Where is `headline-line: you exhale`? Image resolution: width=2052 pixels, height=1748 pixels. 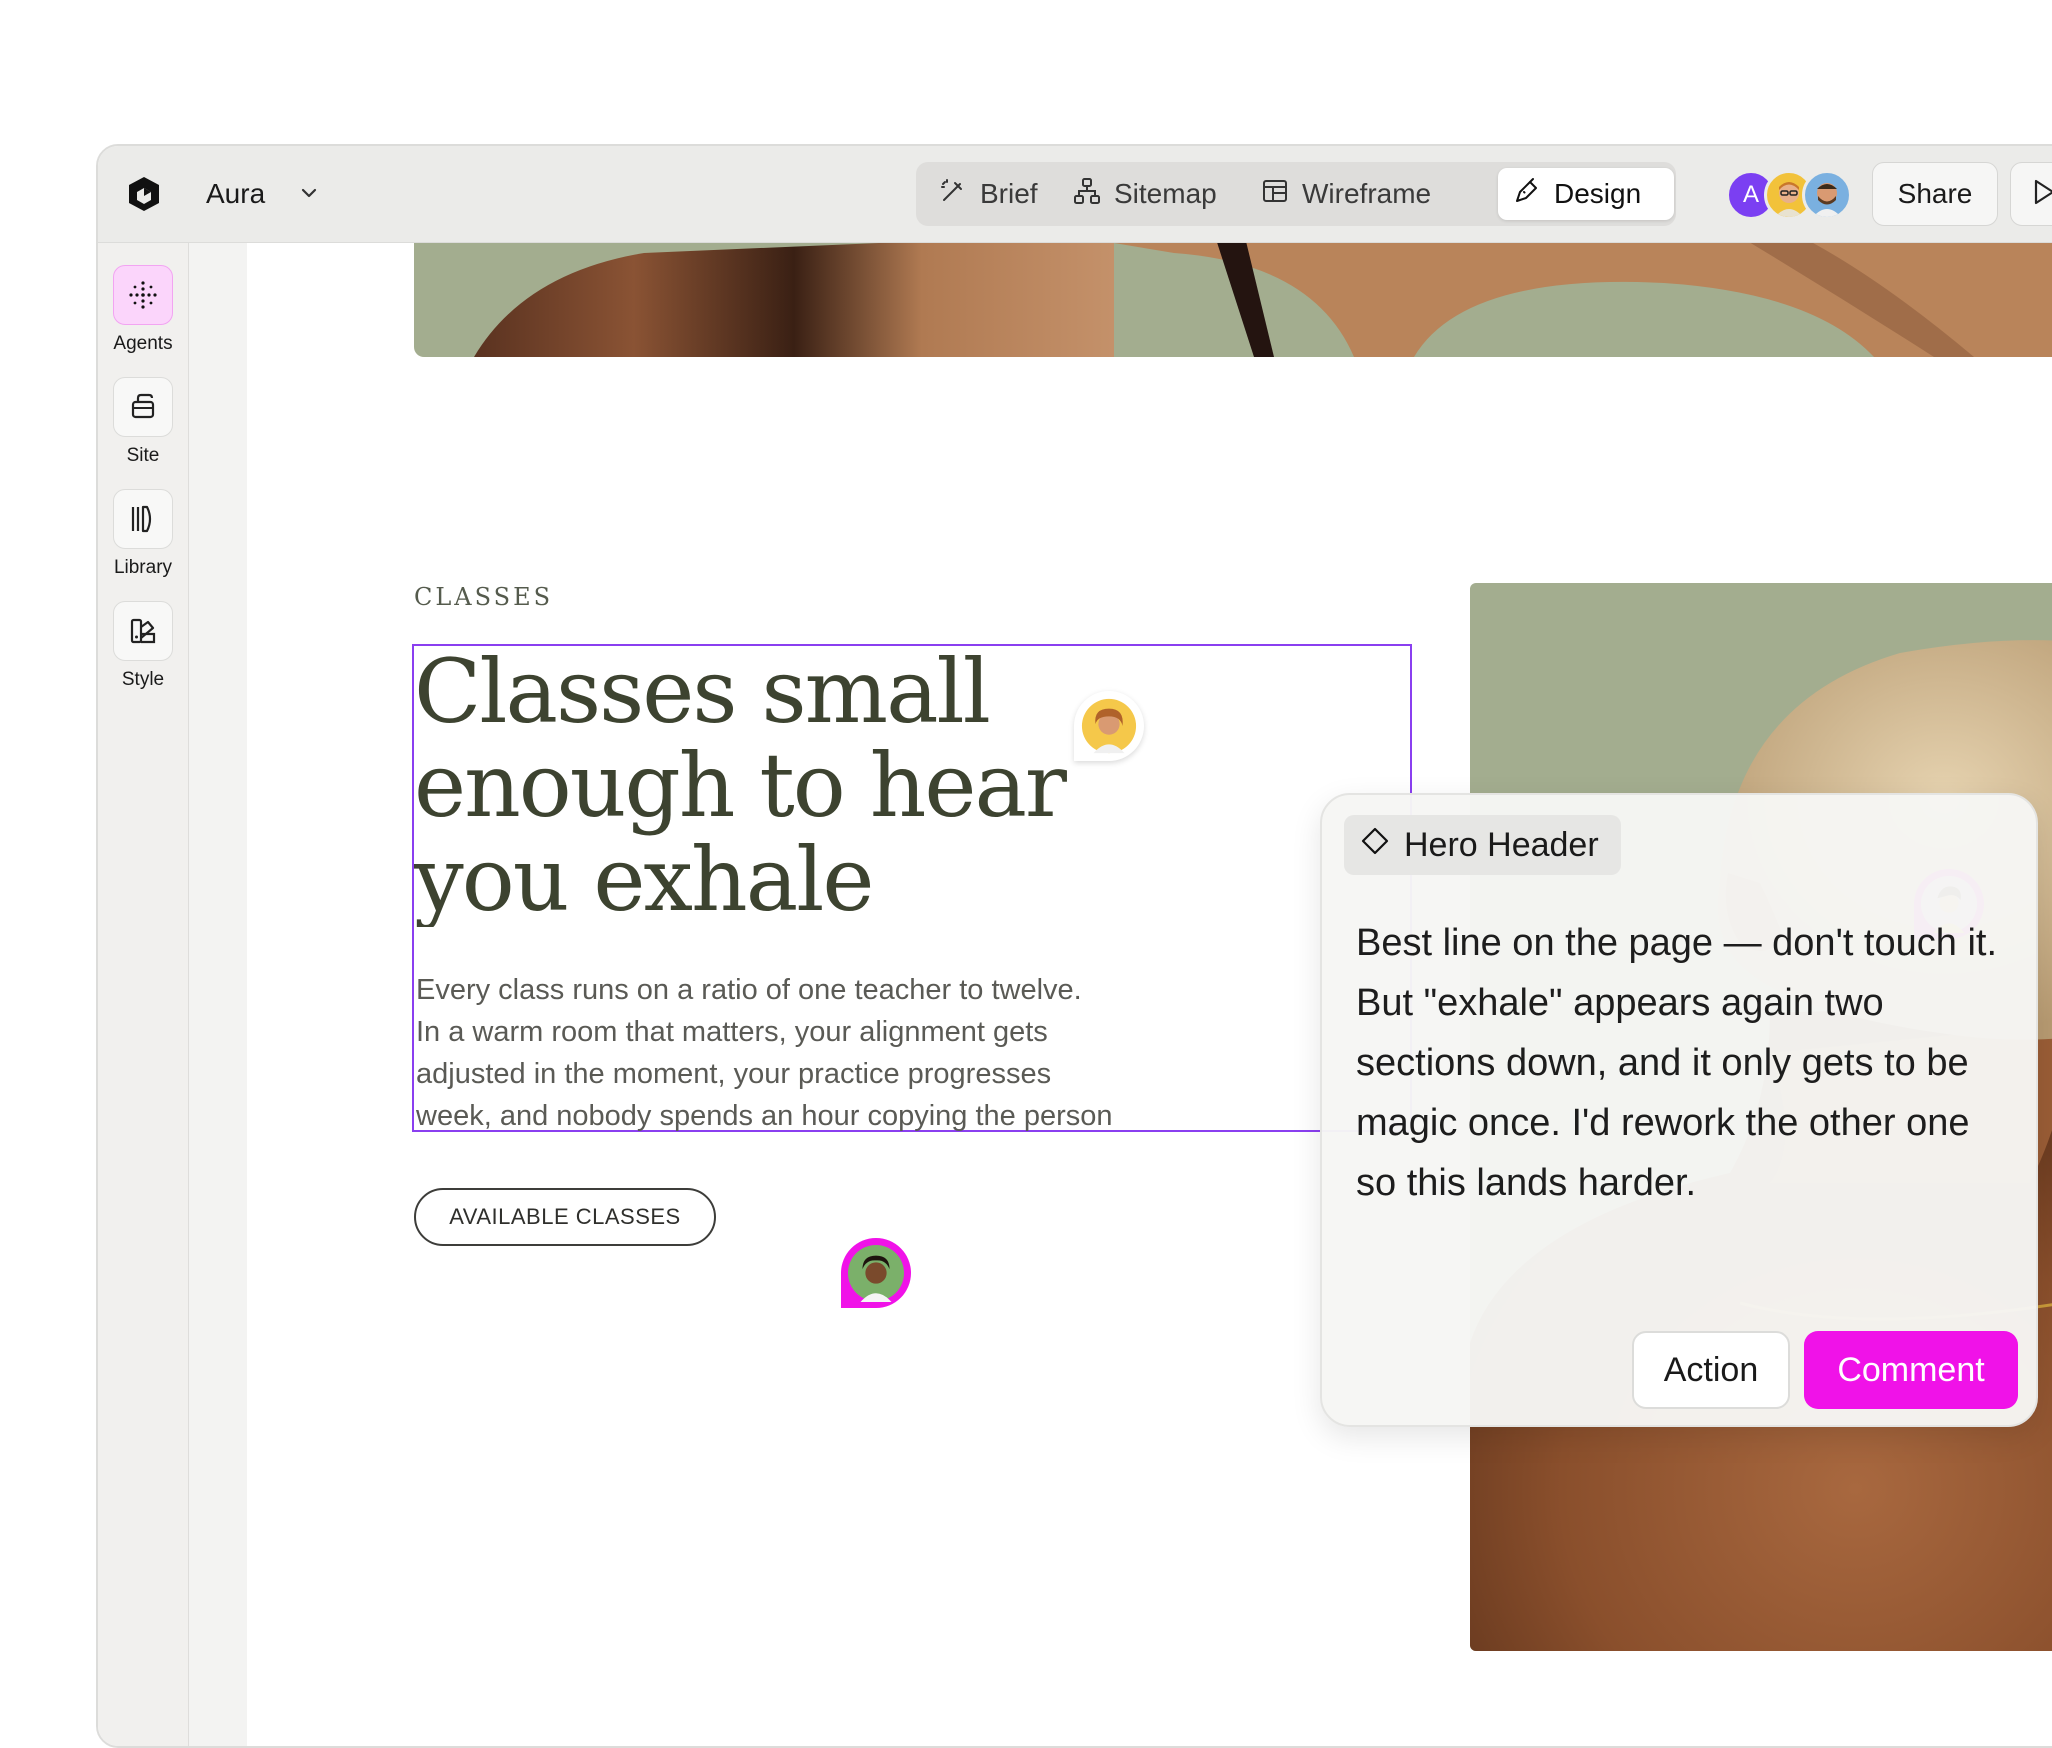
headline-line: you exhale is located at coordinates (644, 877).